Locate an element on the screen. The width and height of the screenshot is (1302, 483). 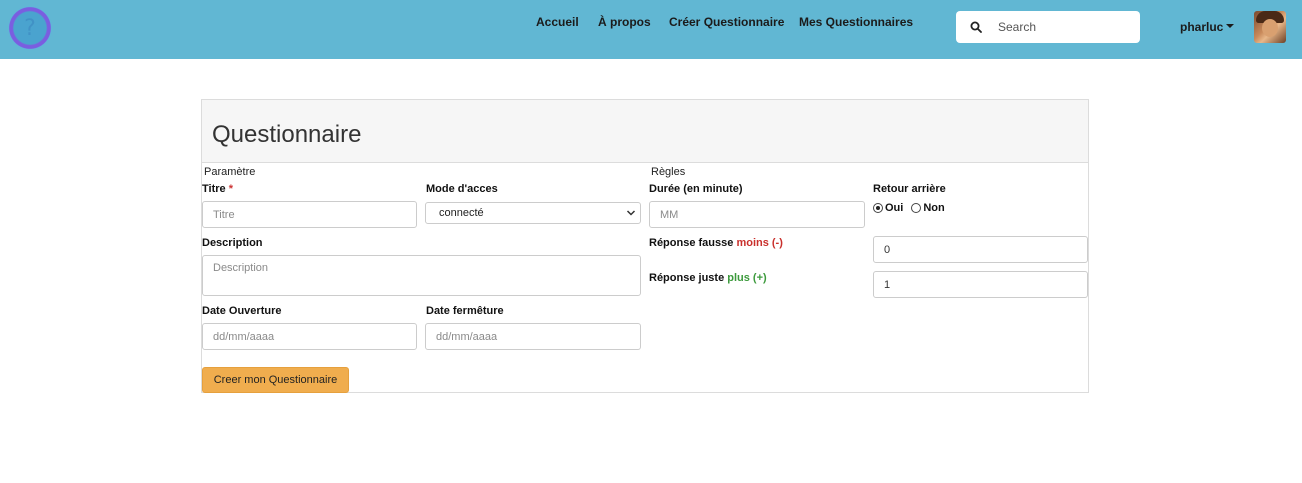
username: pharluc is located at coordinates (1202, 27).